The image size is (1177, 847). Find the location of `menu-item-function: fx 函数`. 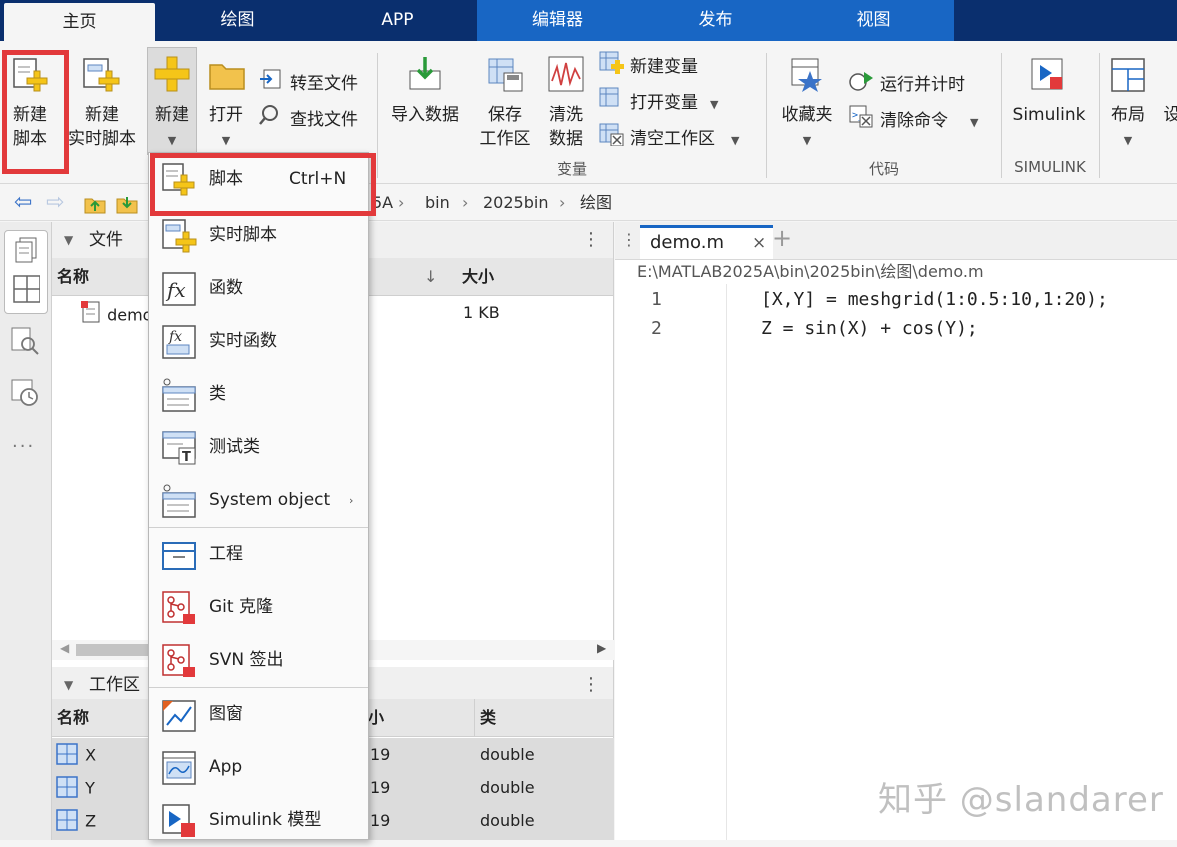

menu-item-function: fx 函数 is located at coordinates (258, 288).